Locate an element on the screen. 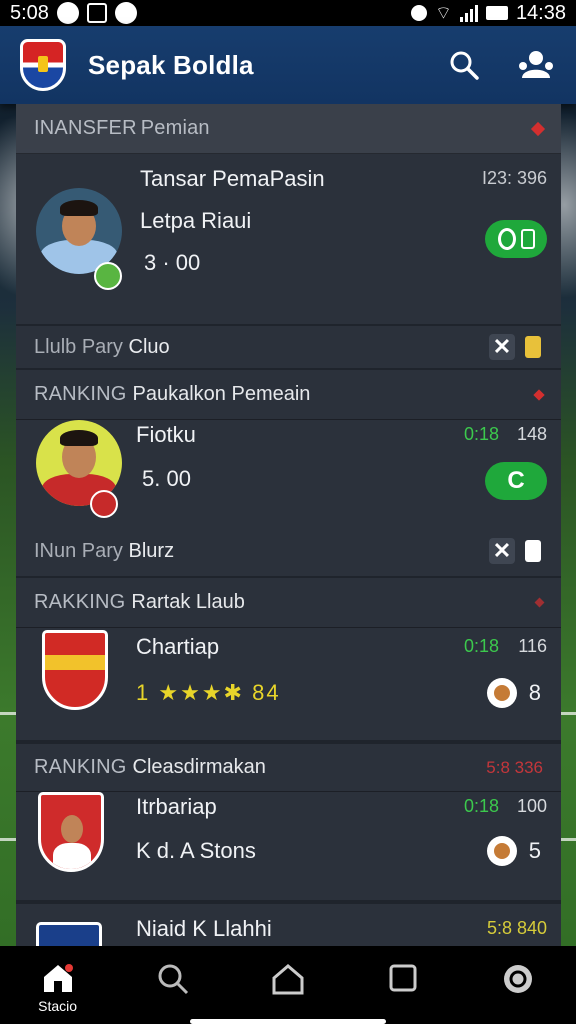  settings-icon is located at coordinates (518, 979).